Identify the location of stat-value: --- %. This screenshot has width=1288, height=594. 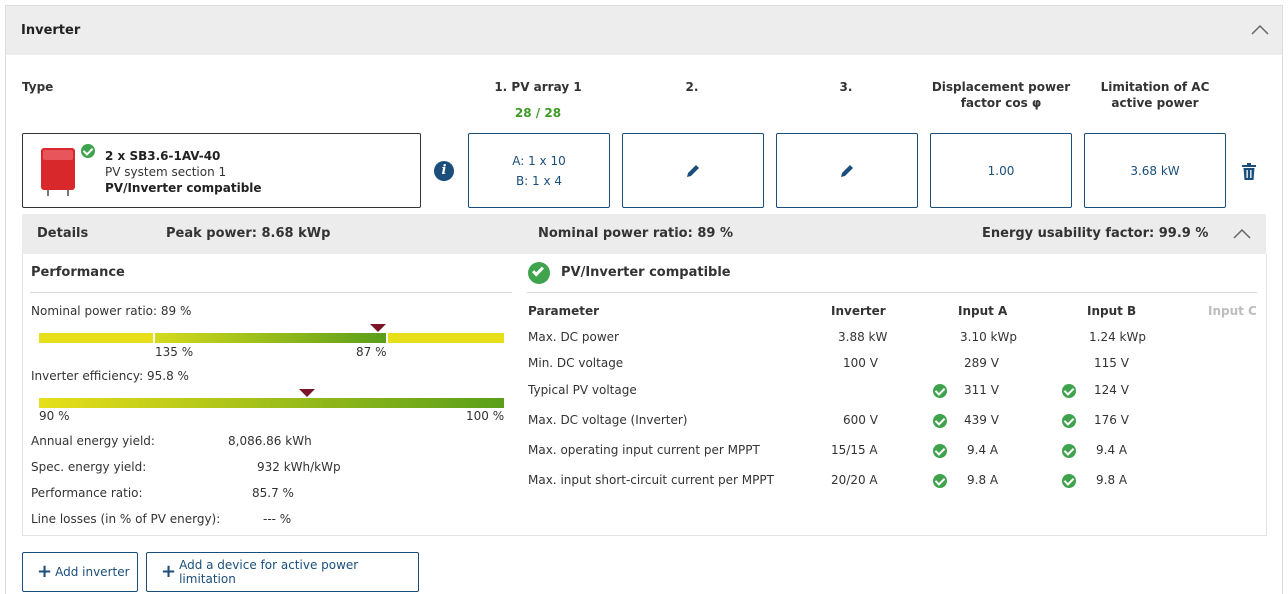
(277, 519).